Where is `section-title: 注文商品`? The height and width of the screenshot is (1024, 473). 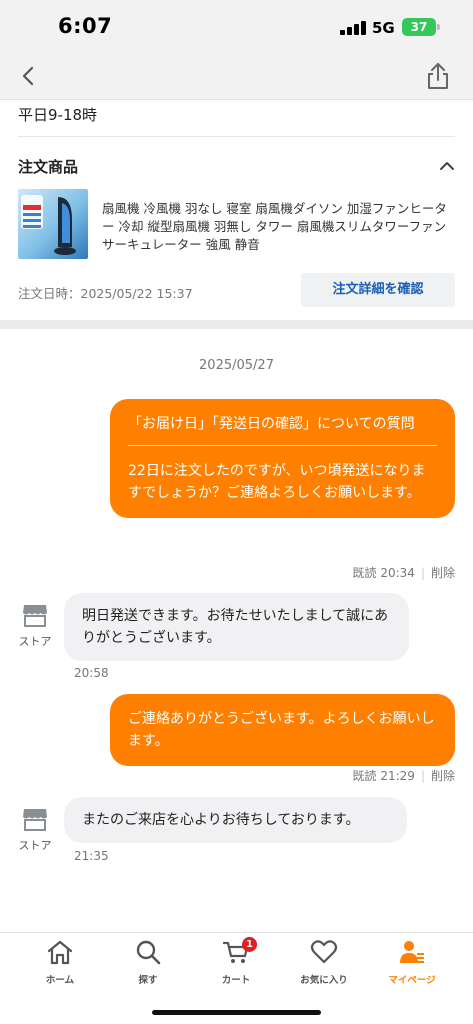
section-title: 注文商品 is located at coordinates (48, 167).